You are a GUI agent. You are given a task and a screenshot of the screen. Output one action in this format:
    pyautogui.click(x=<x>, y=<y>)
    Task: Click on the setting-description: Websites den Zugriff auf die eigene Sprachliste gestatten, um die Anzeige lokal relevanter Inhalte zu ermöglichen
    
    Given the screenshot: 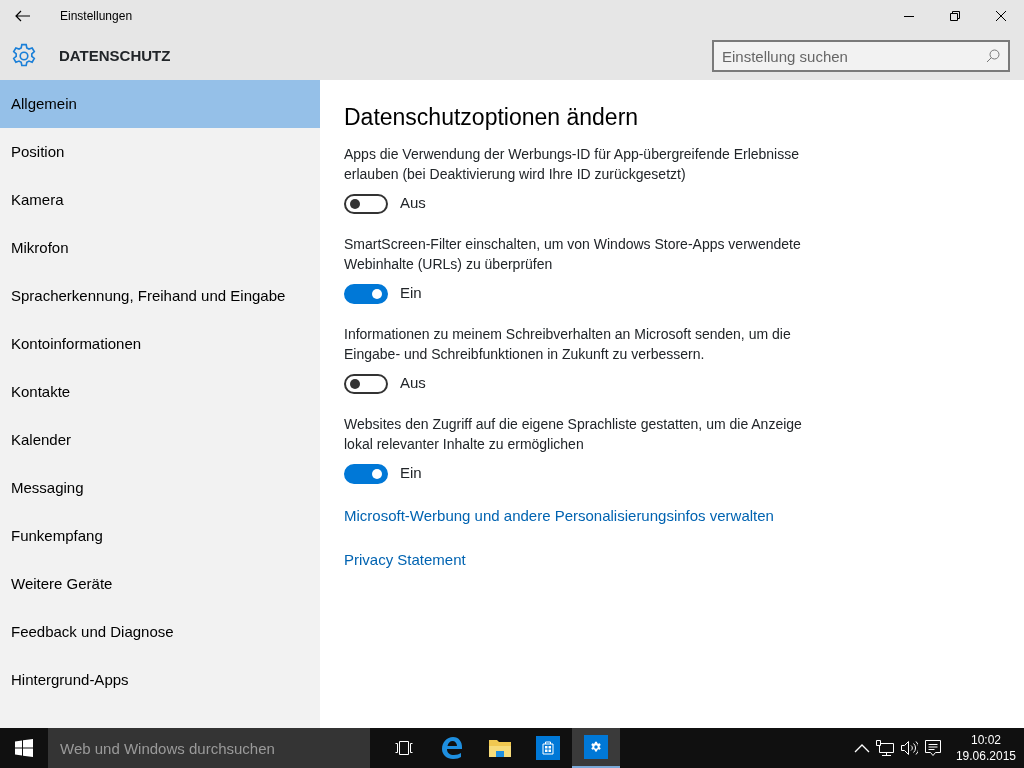 What is the action you would take?
    pyautogui.click(x=573, y=434)
    